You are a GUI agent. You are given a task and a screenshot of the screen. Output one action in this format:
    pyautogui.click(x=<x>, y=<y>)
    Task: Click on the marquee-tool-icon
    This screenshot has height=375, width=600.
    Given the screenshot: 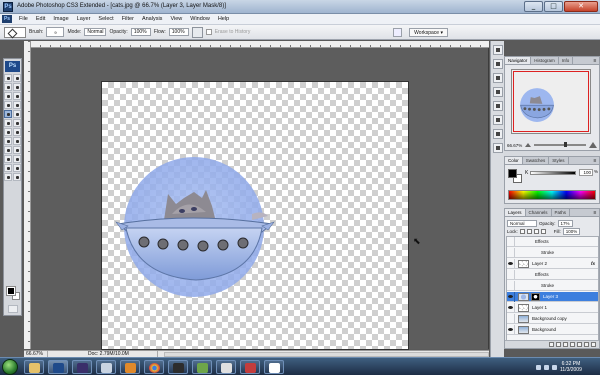 What is the action you would take?
    pyautogui.click(x=17, y=78)
    